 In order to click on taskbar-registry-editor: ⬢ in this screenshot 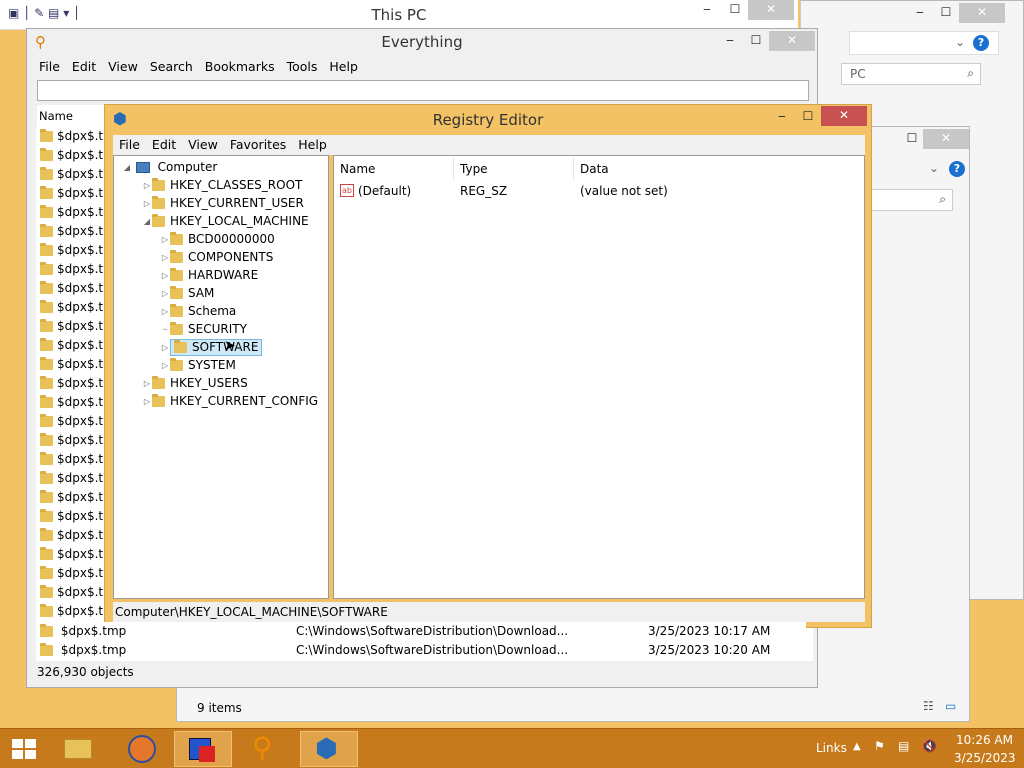, I will do `click(329, 749)`.